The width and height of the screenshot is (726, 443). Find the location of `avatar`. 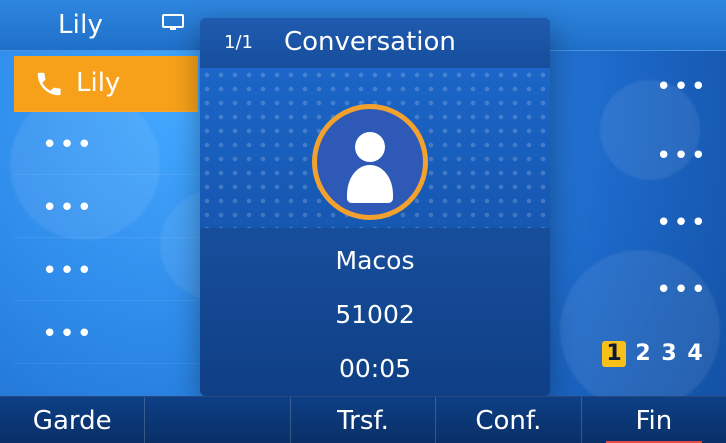

avatar is located at coordinates (370, 162).